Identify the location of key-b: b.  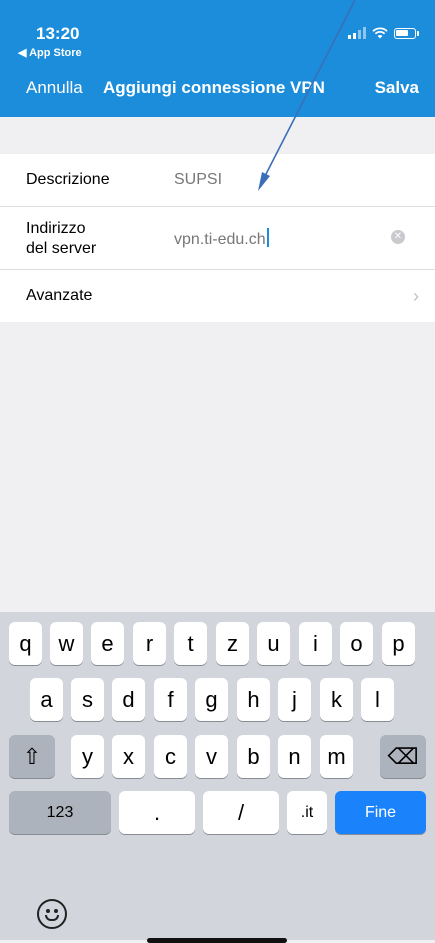
(253, 756).